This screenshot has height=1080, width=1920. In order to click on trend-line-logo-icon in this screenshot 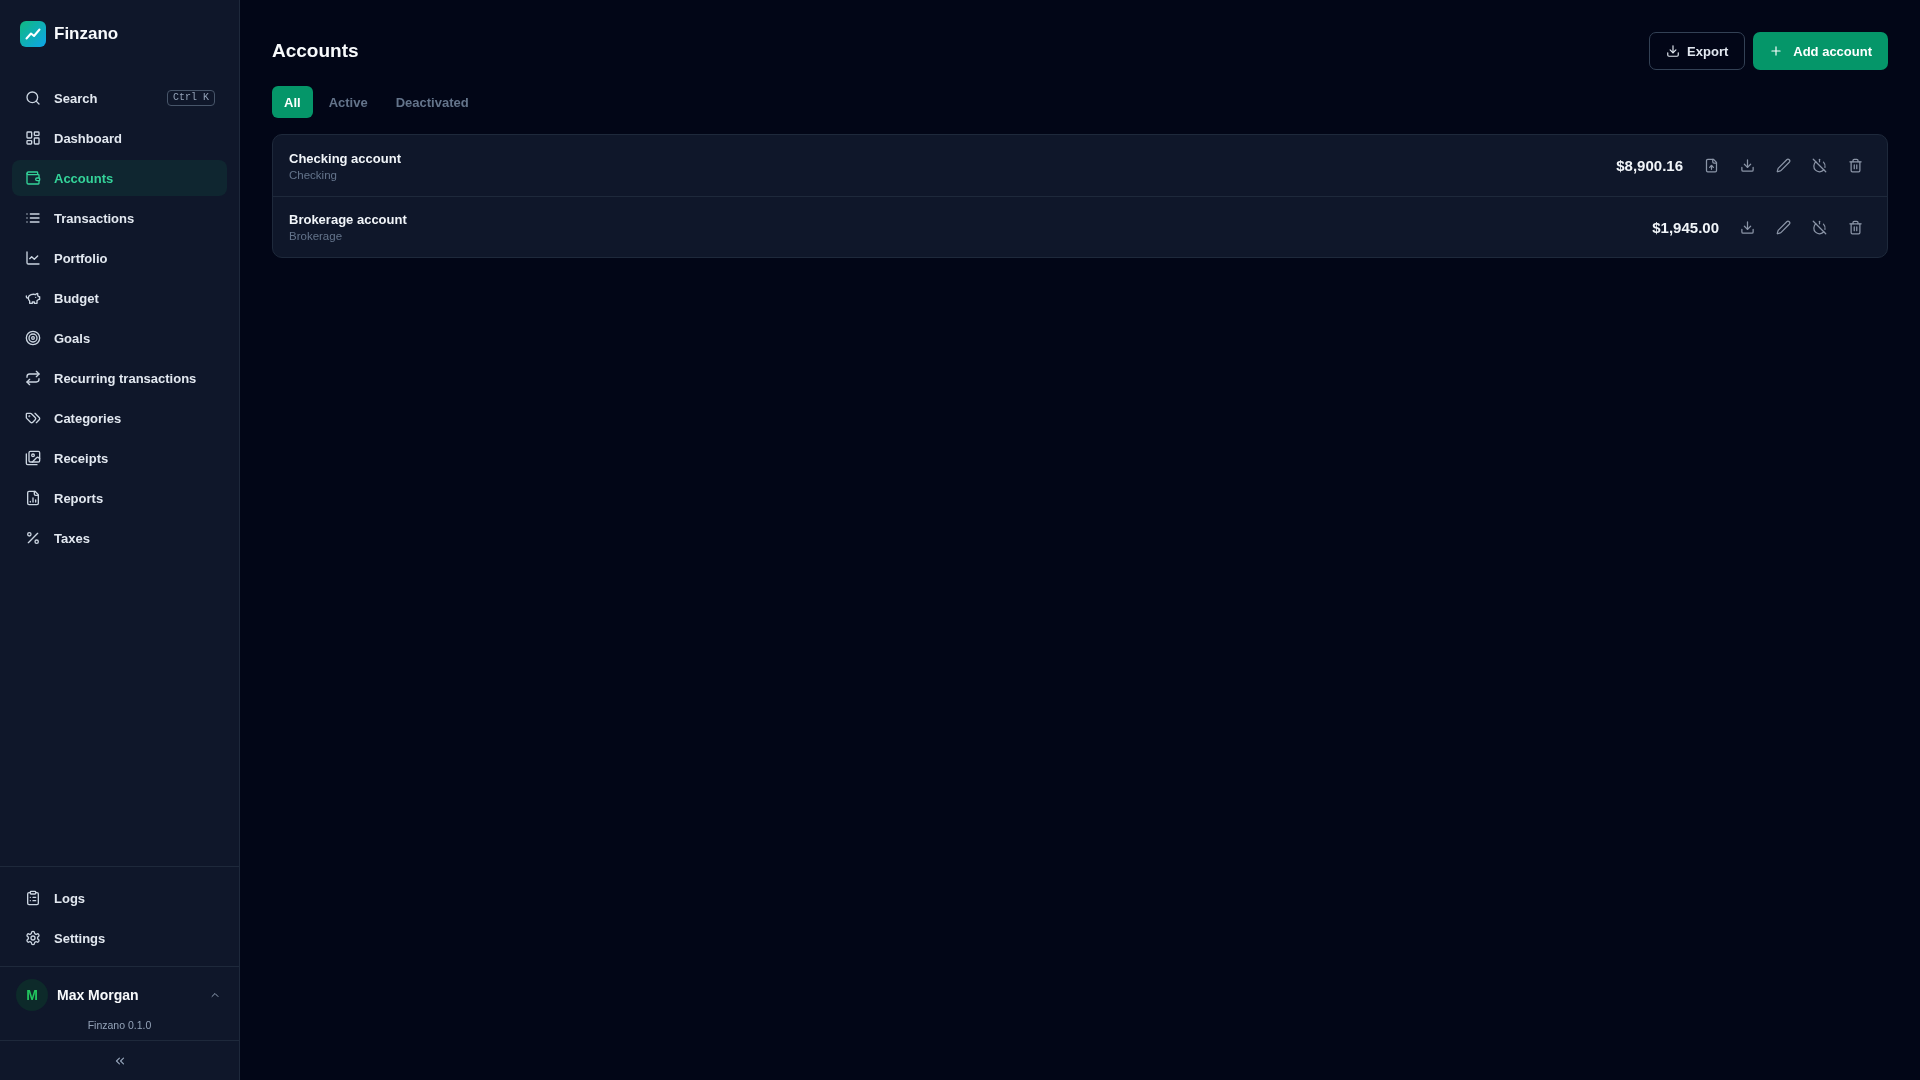, I will do `click(33, 34)`.